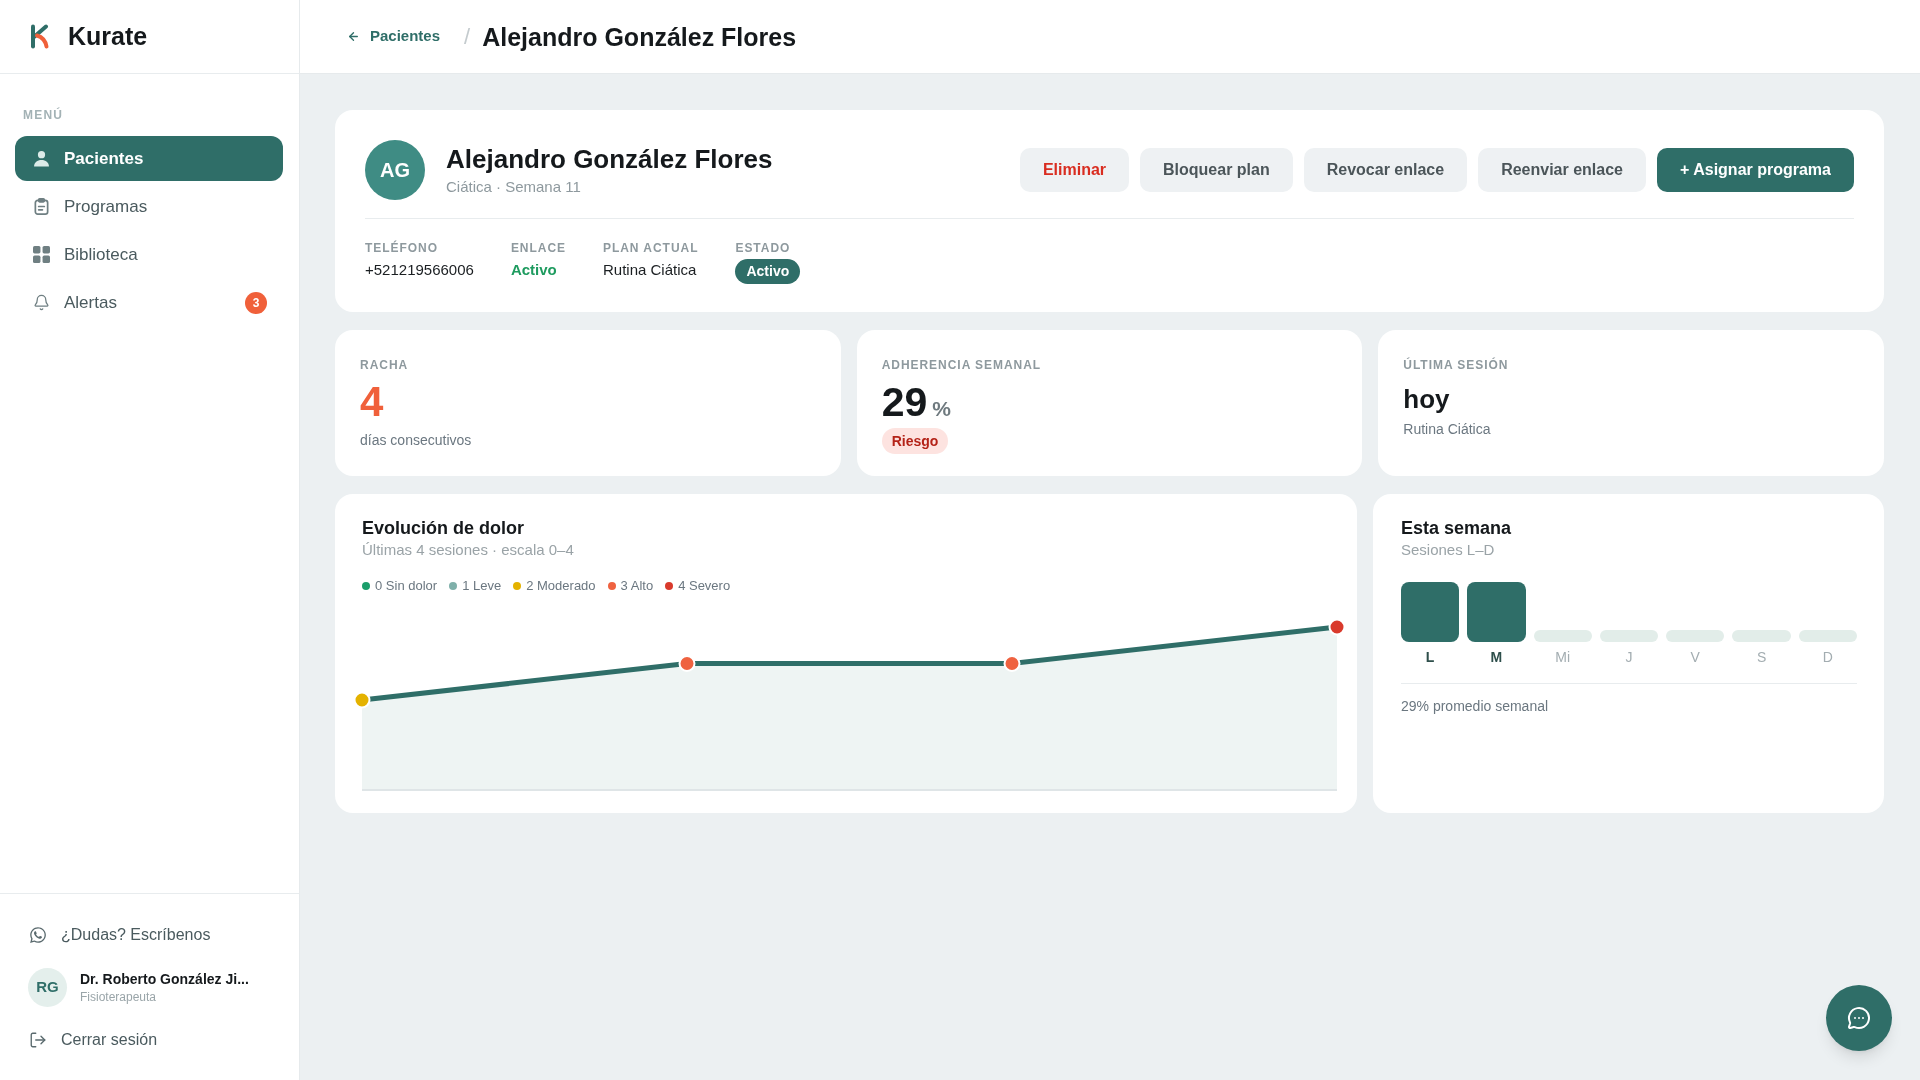  Describe the element at coordinates (120, 935) in the screenshot. I see `help-link: ¿Dudas? Escríbenos` at that location.